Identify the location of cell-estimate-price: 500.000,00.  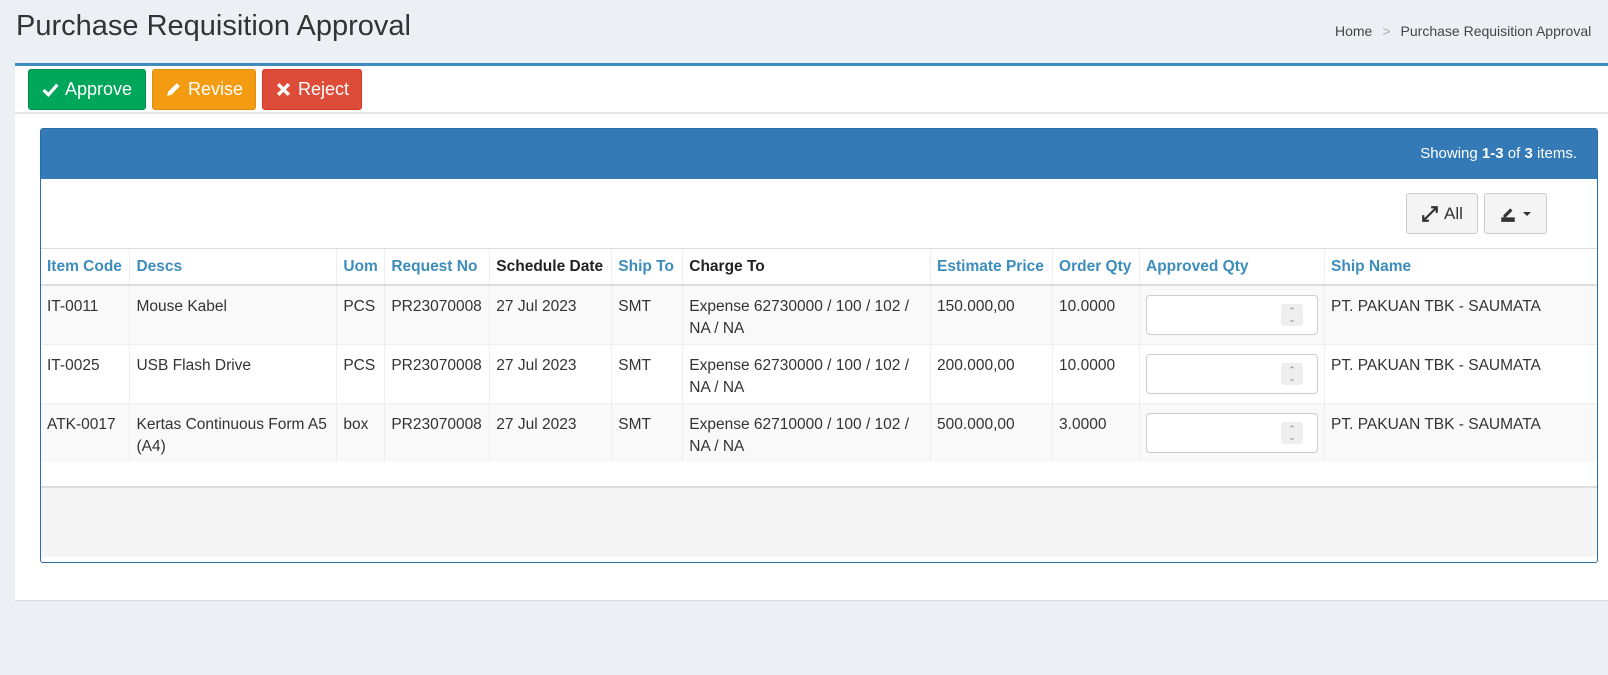
(992, 432).